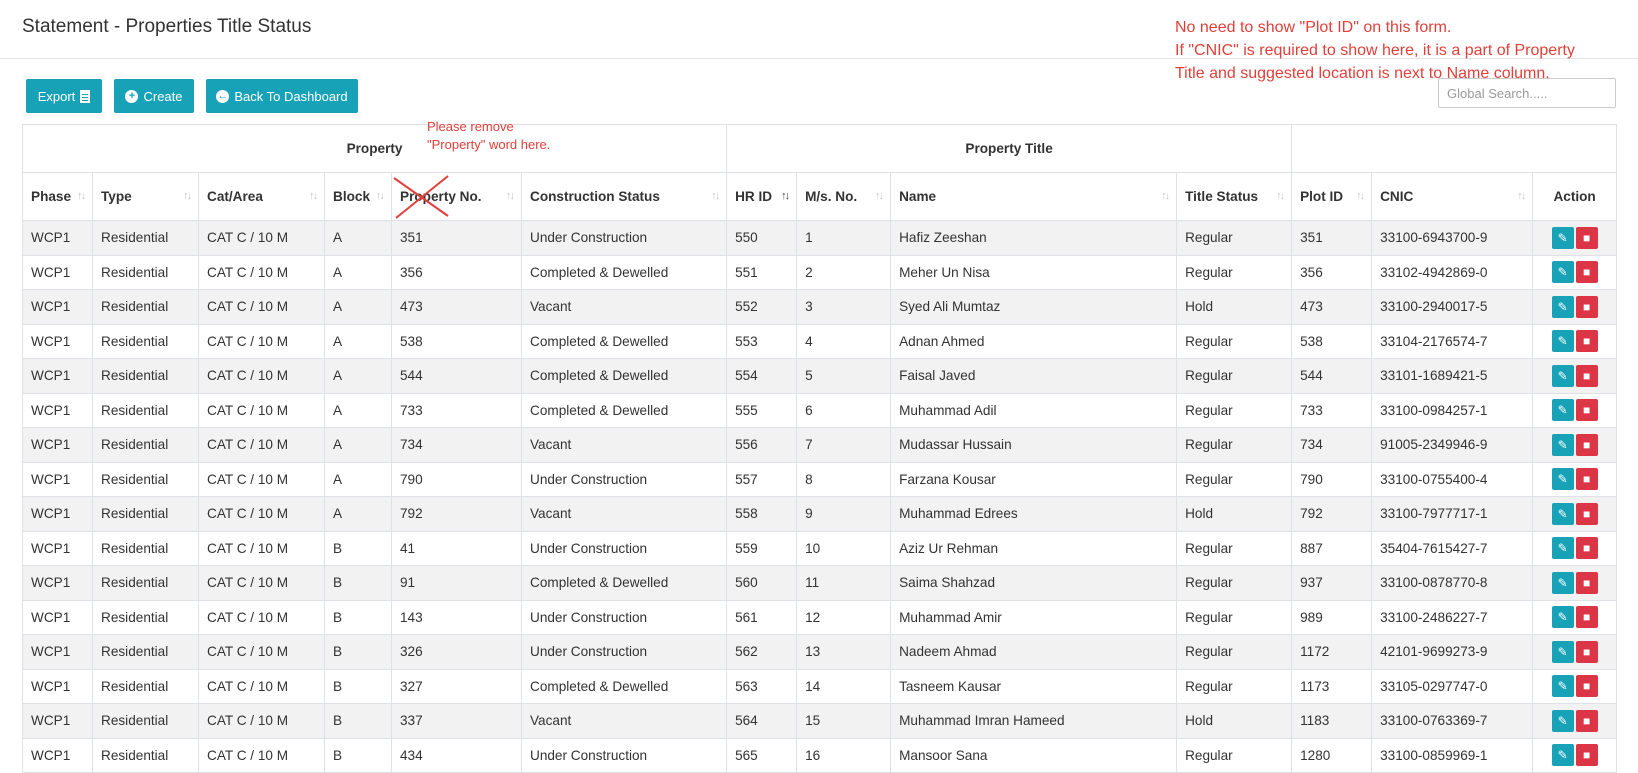  Describe the element at coordinates (85, 96) in the screenshot. I see `file-icon` at that location.